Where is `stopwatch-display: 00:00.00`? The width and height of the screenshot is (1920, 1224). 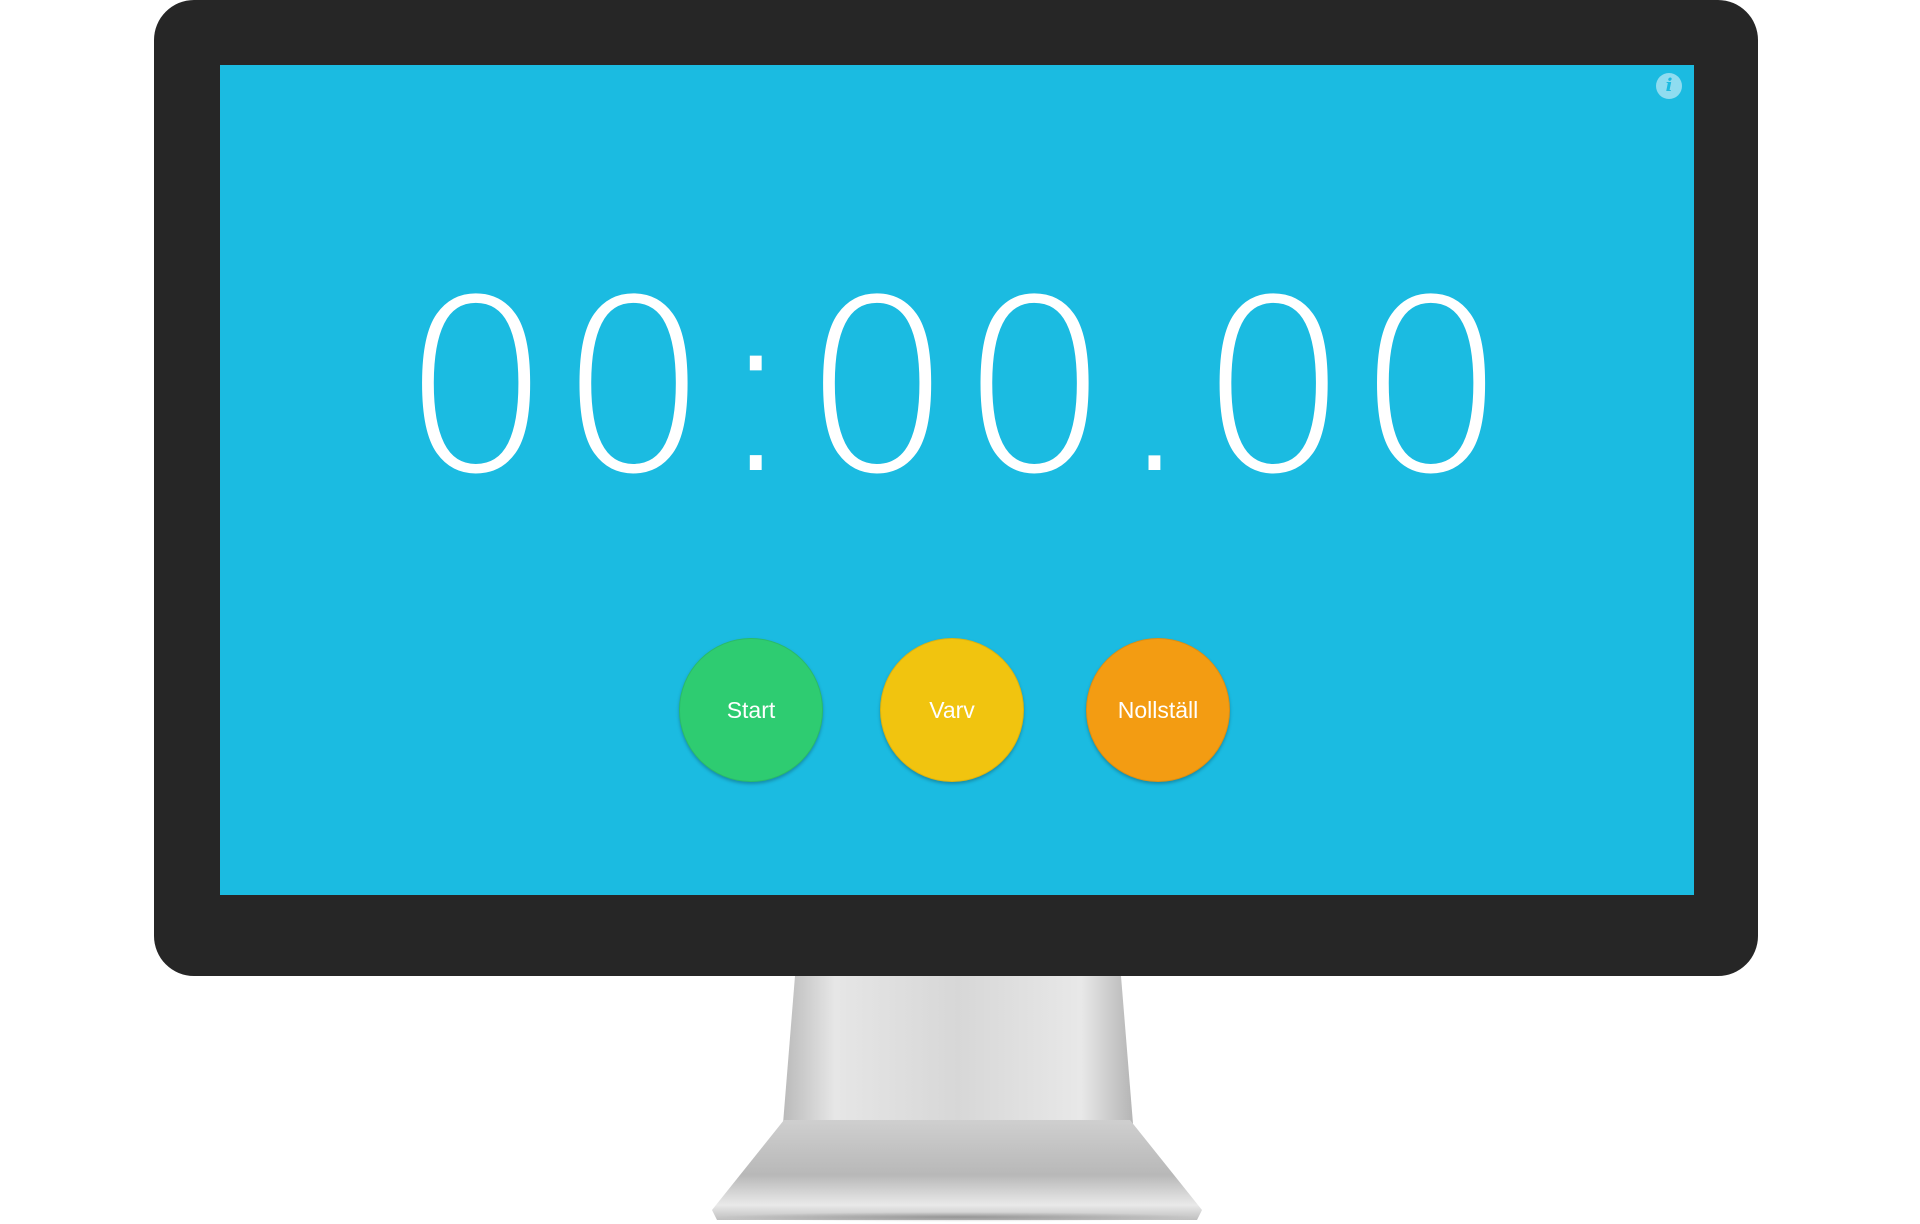
stopwatch-display: 00:00.00 is located at coordinates (957, 388).